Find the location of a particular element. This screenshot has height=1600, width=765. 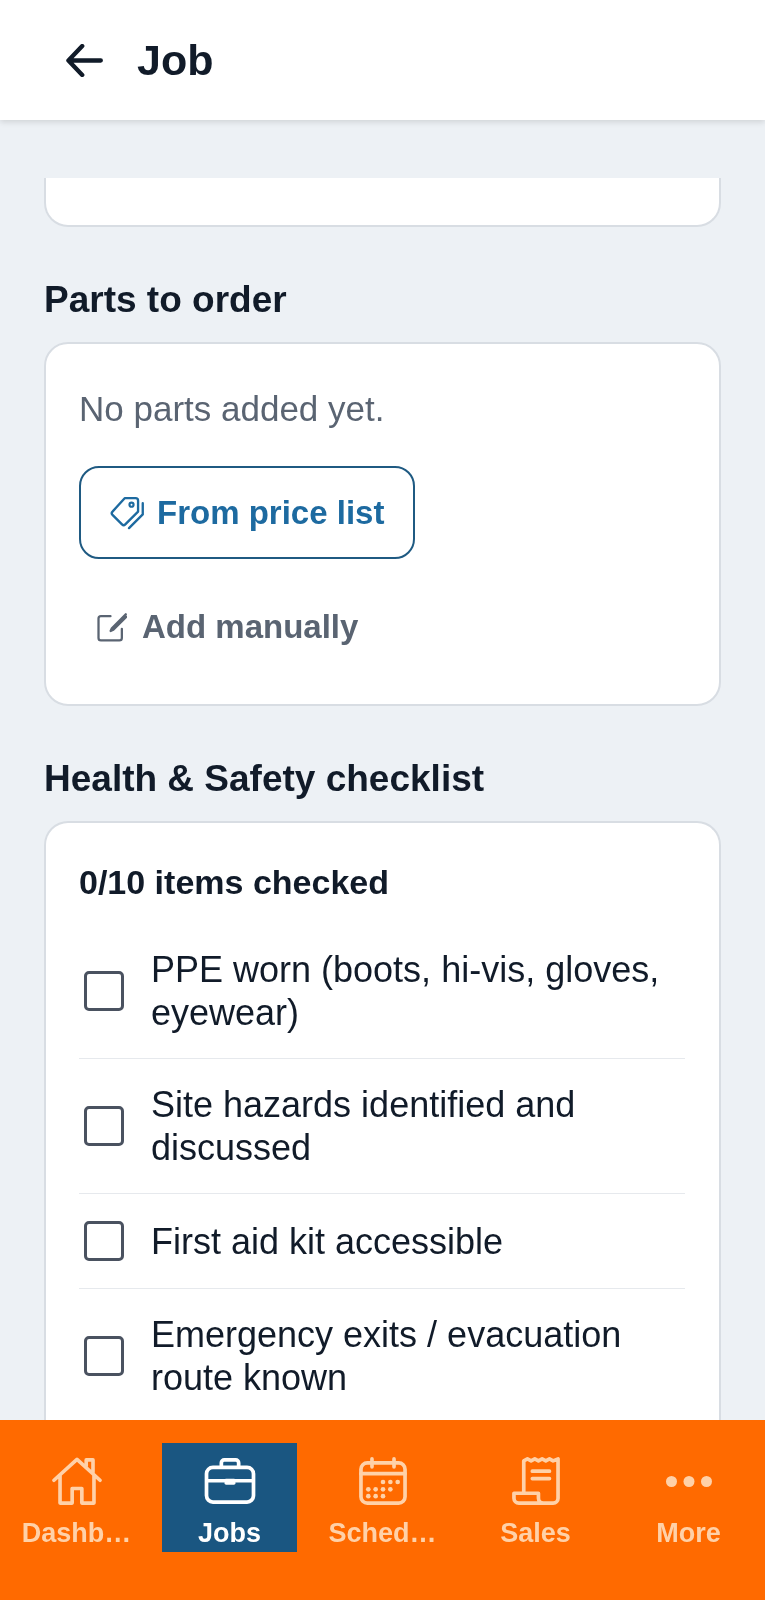

nav-tab: Sales is located at coordinates (535, 1497).